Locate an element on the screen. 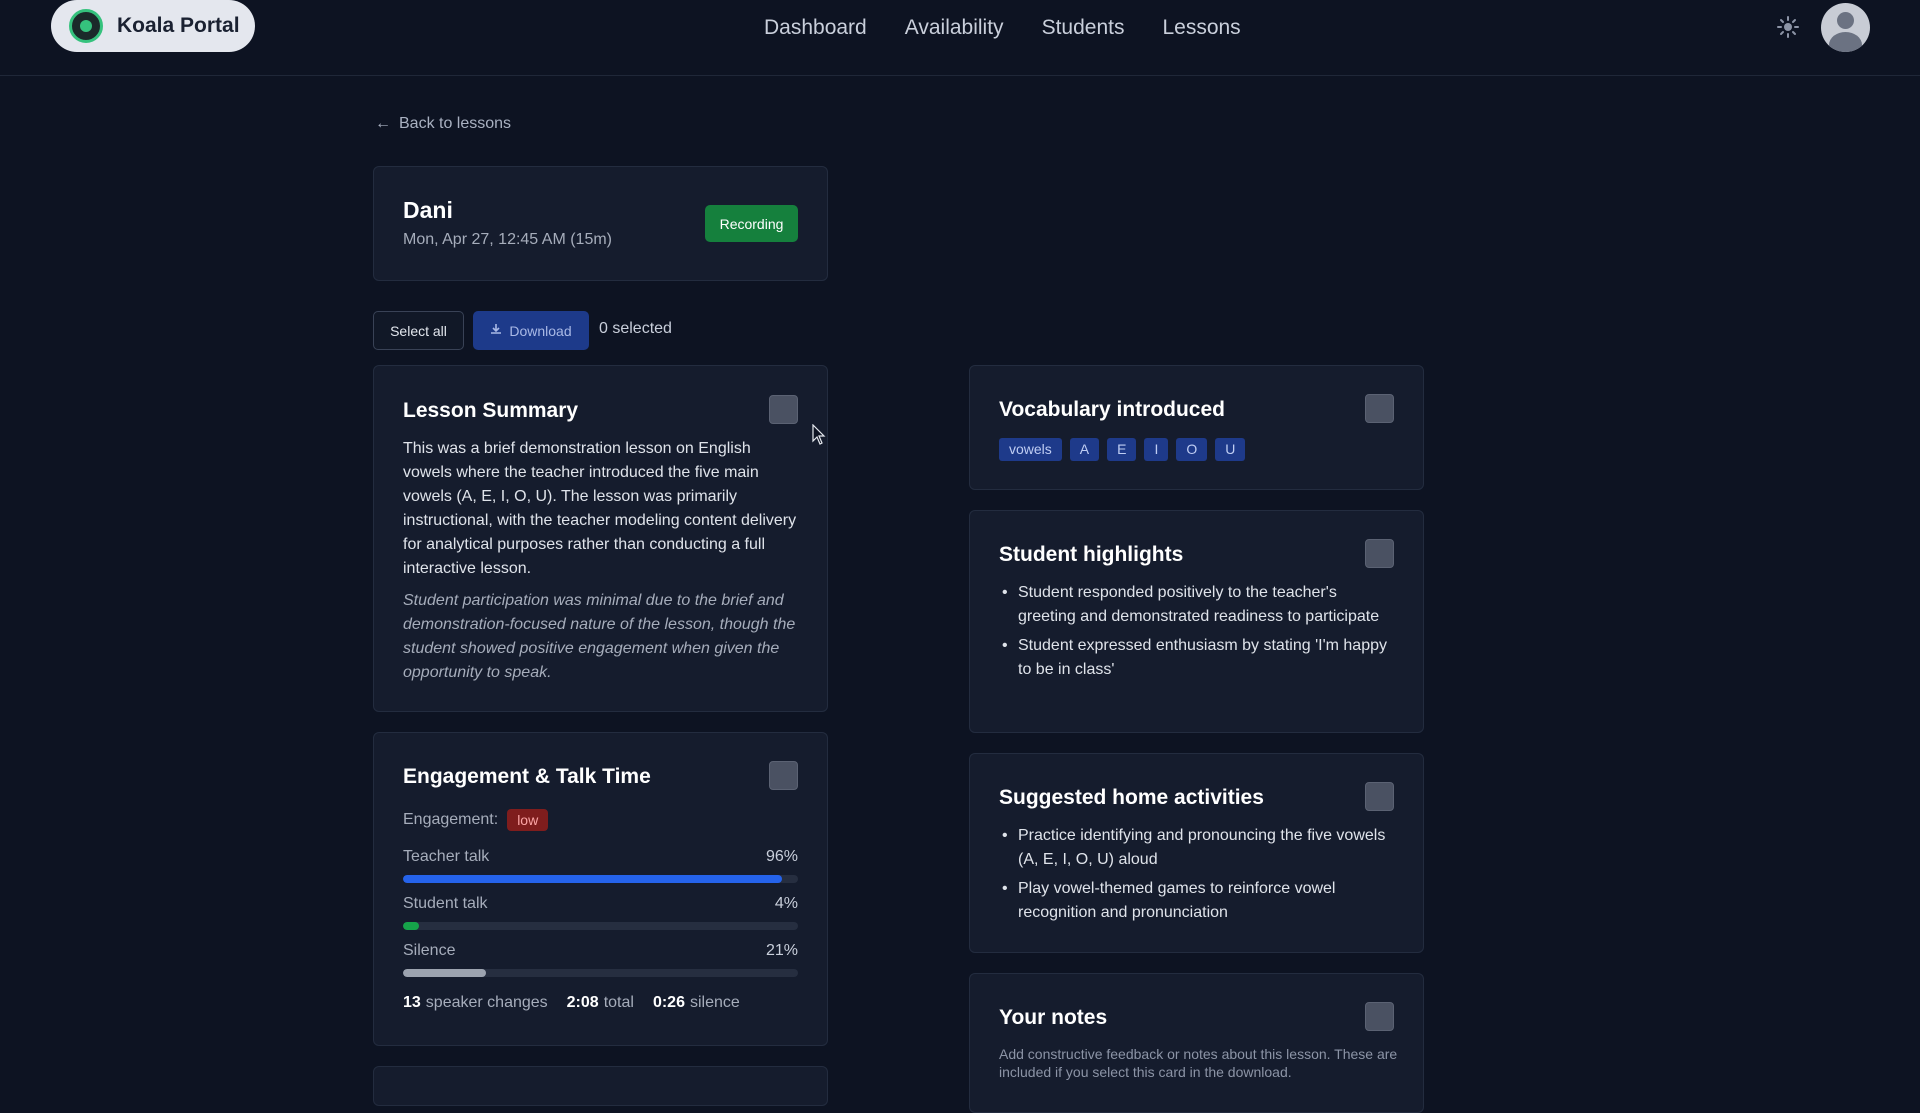  arrow-left-icon: ← is located at coordinates (383, 123).